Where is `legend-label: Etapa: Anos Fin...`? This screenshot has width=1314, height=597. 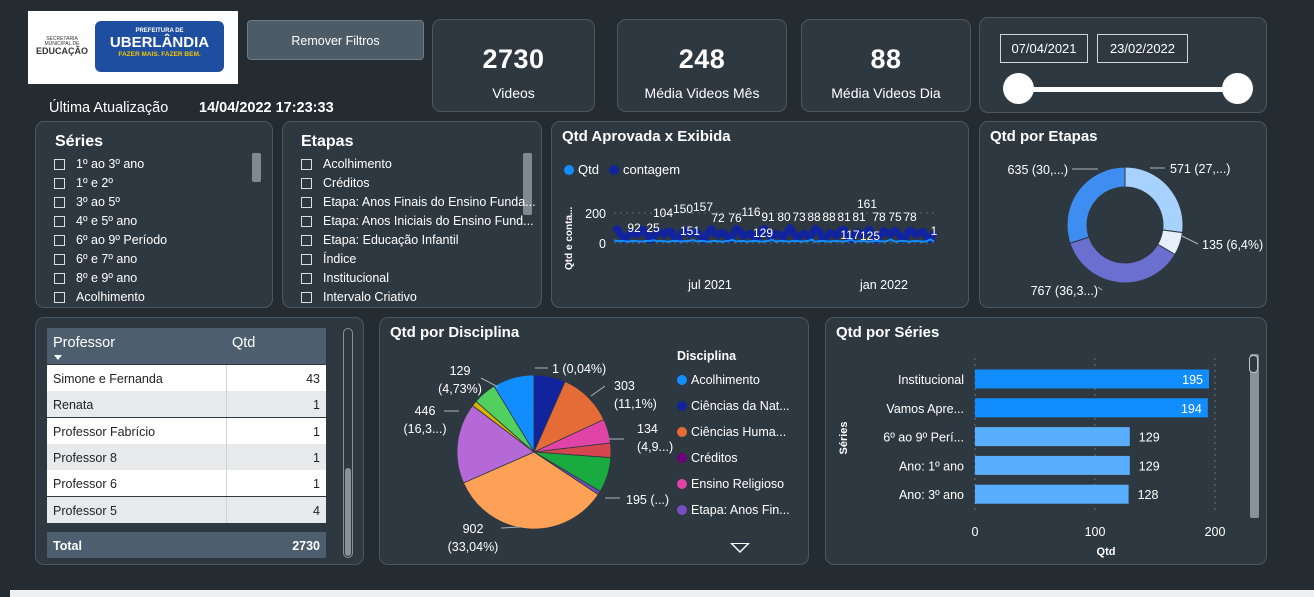
legend-label: Etapa: Anos Fin... is located at coordinates (740, 510).